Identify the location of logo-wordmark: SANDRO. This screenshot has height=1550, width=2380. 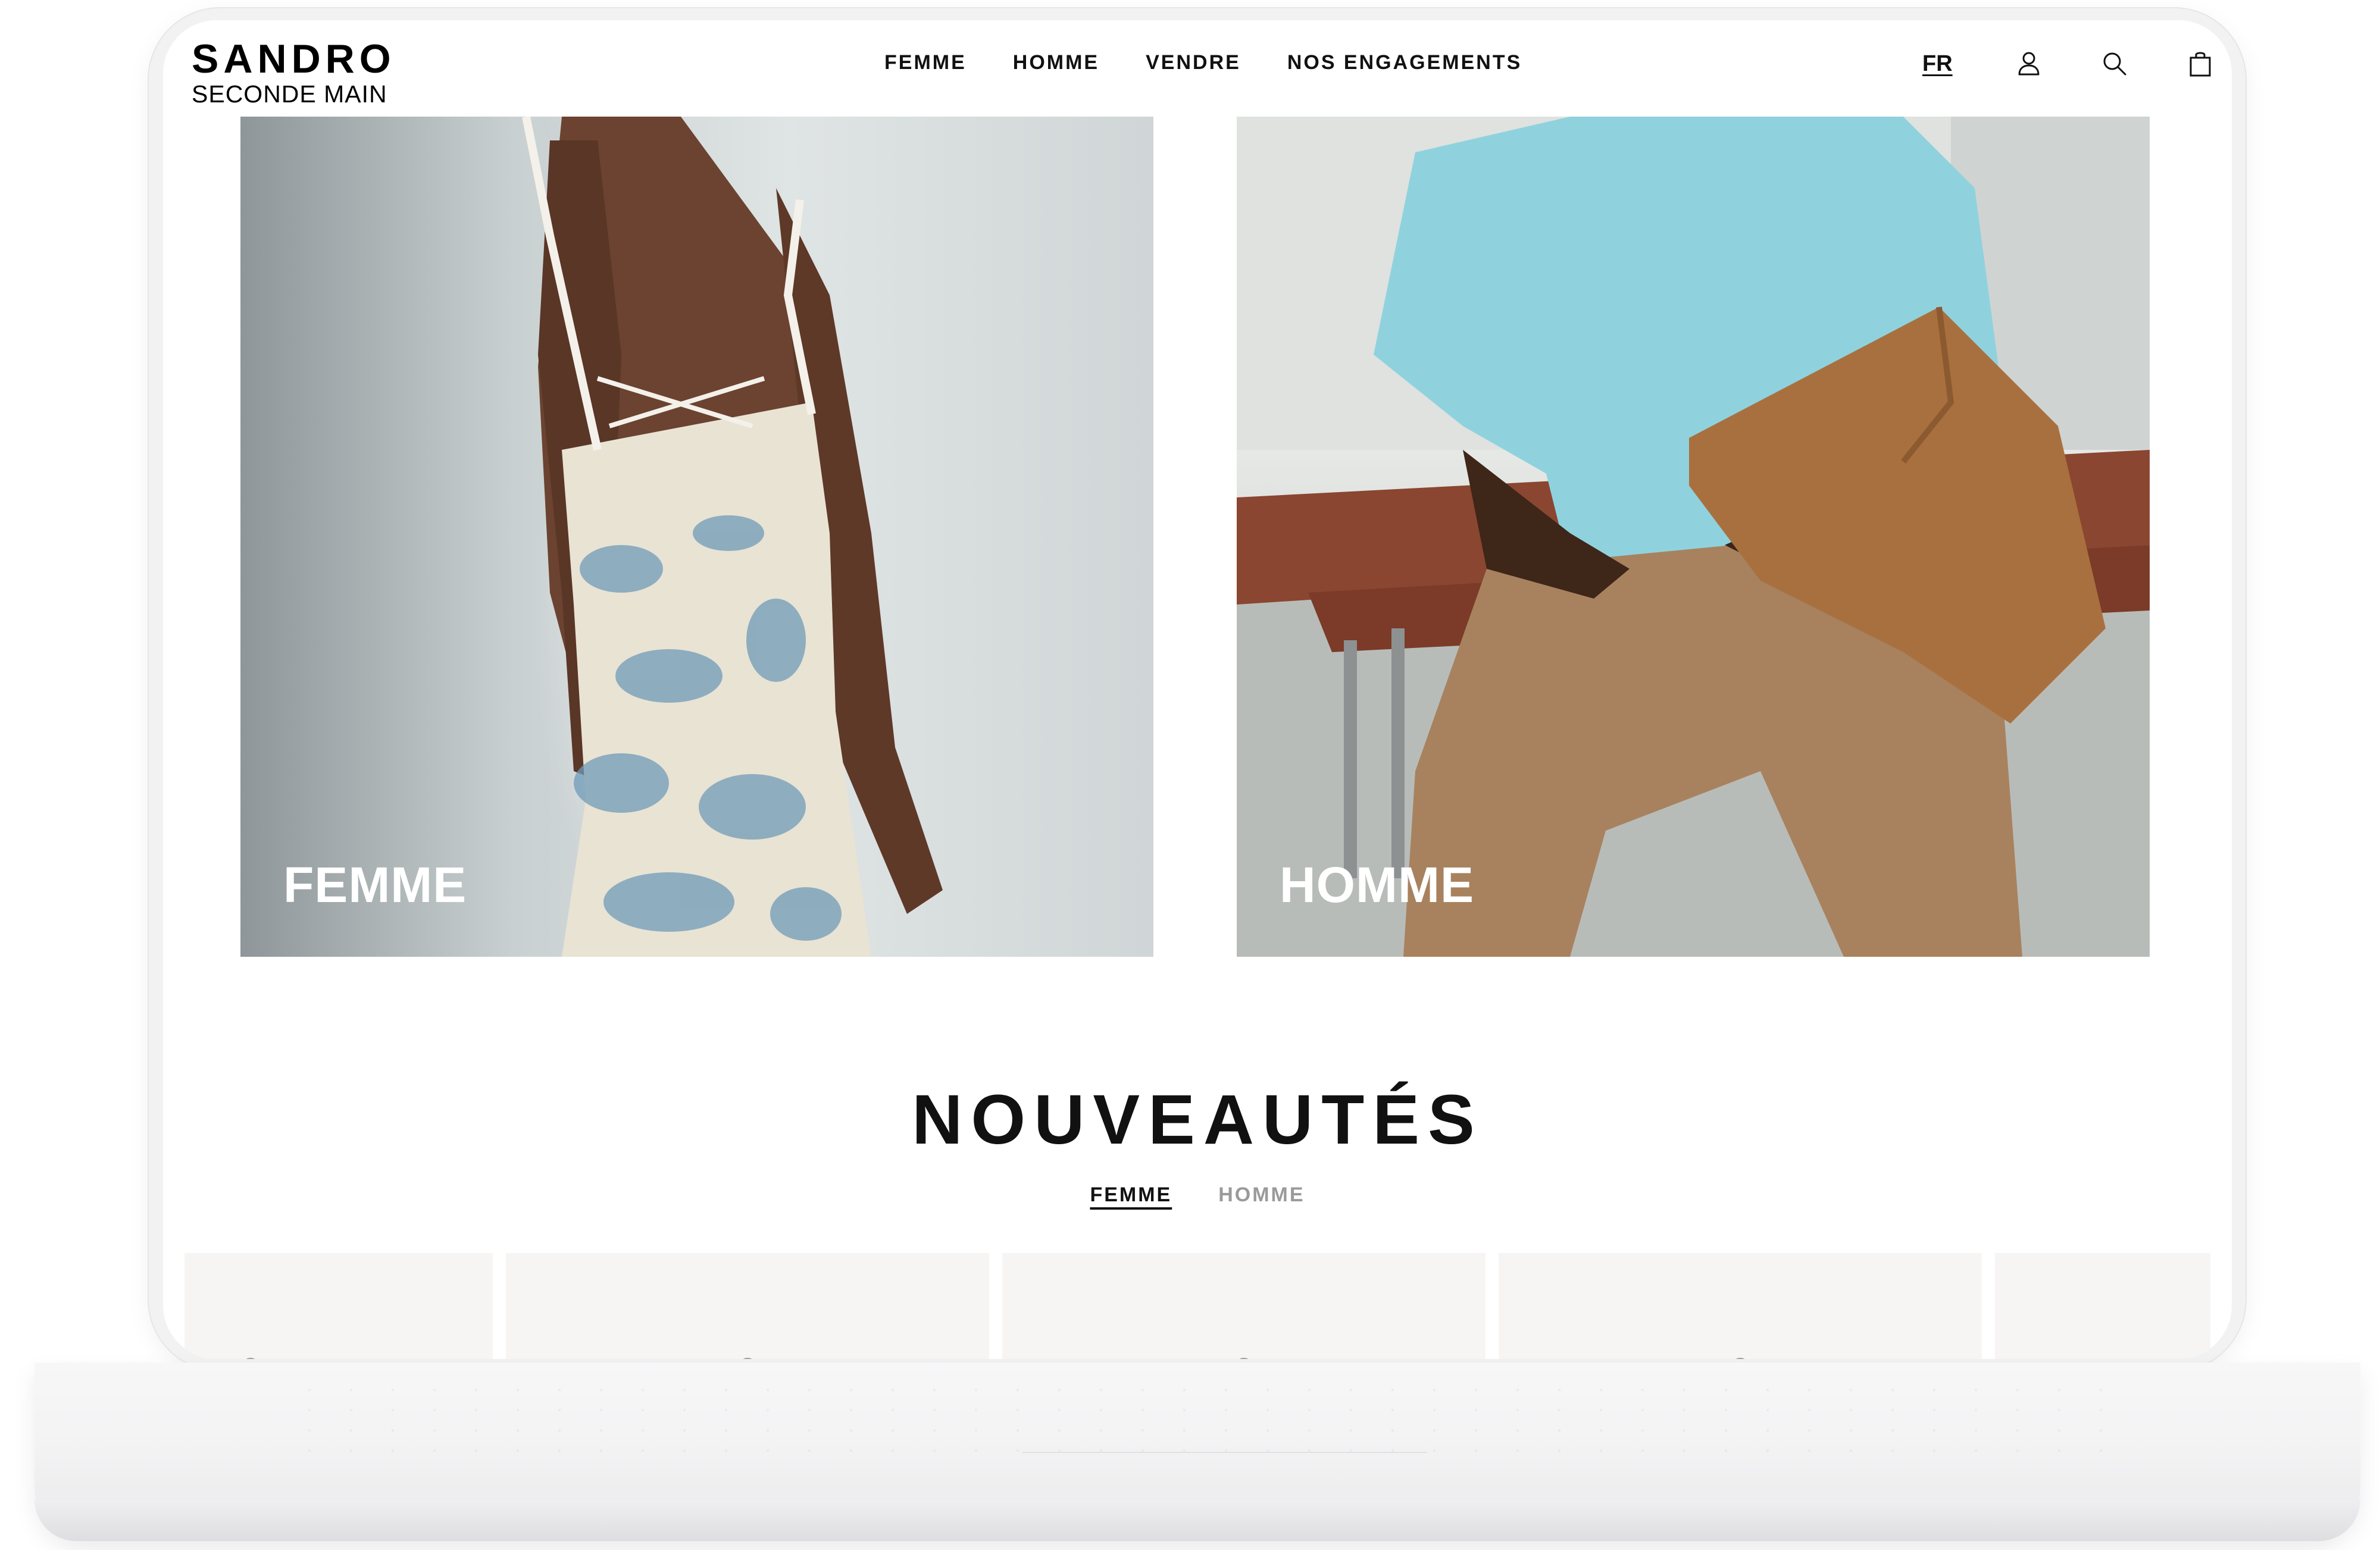
(294, 59).